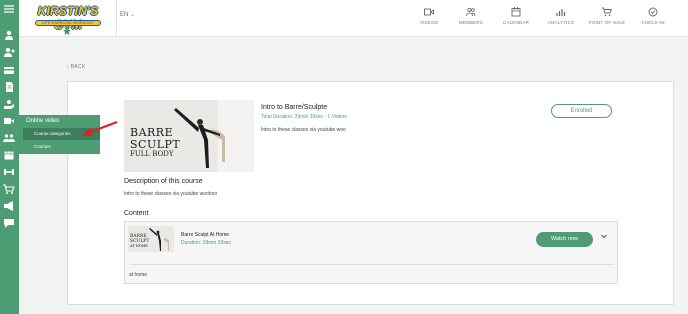  Describe the element at coordinates (304, 117) in the screenshot. I see `course-duration: Total Duration: 29min 39sec - 1 Videos` at that location.